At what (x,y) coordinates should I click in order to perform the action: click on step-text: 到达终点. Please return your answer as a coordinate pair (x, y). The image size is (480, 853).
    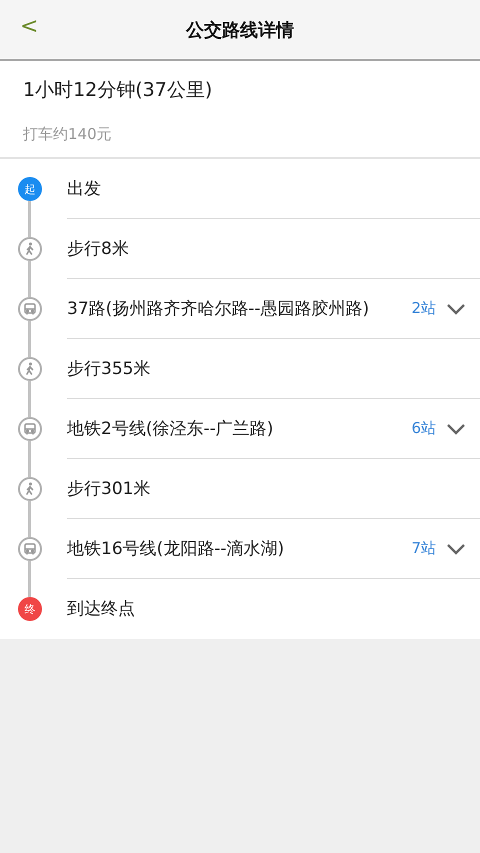
    Looking at the image, I should click on (101, 609).